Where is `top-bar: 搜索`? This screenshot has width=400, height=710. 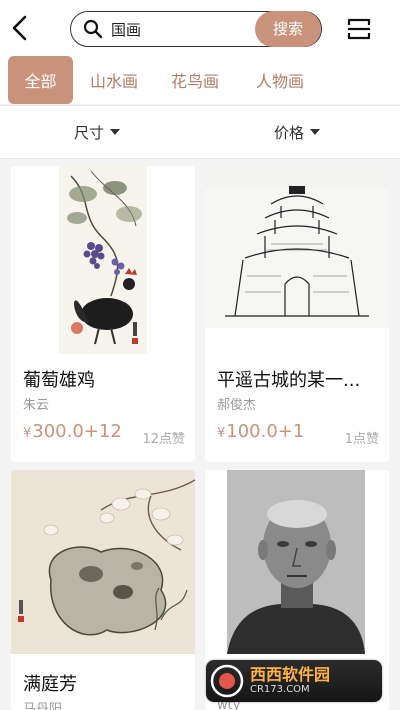
top-bar: 搜索 is located at coordinates (200, 28).